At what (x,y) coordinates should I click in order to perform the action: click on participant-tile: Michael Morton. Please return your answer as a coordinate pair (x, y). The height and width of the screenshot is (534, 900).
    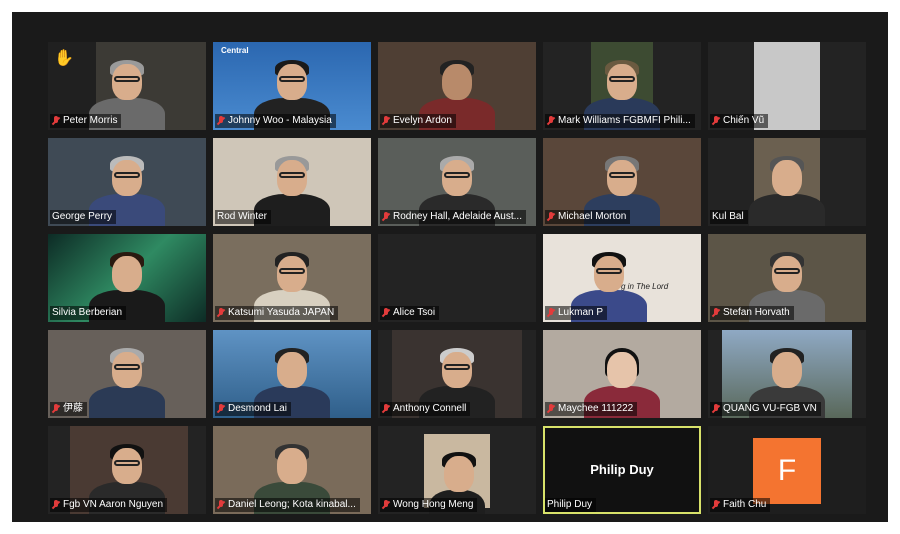
    Looking at the image, I should click on (622, 182).